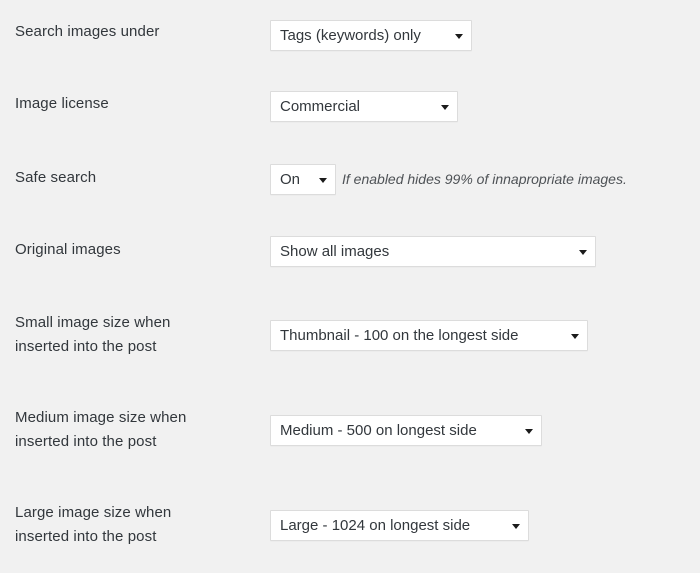 Image resolution: width=700 pixels, height=573 pixels. I want to click on select-value: Large - 1024 on longest side, so click(375, 525).